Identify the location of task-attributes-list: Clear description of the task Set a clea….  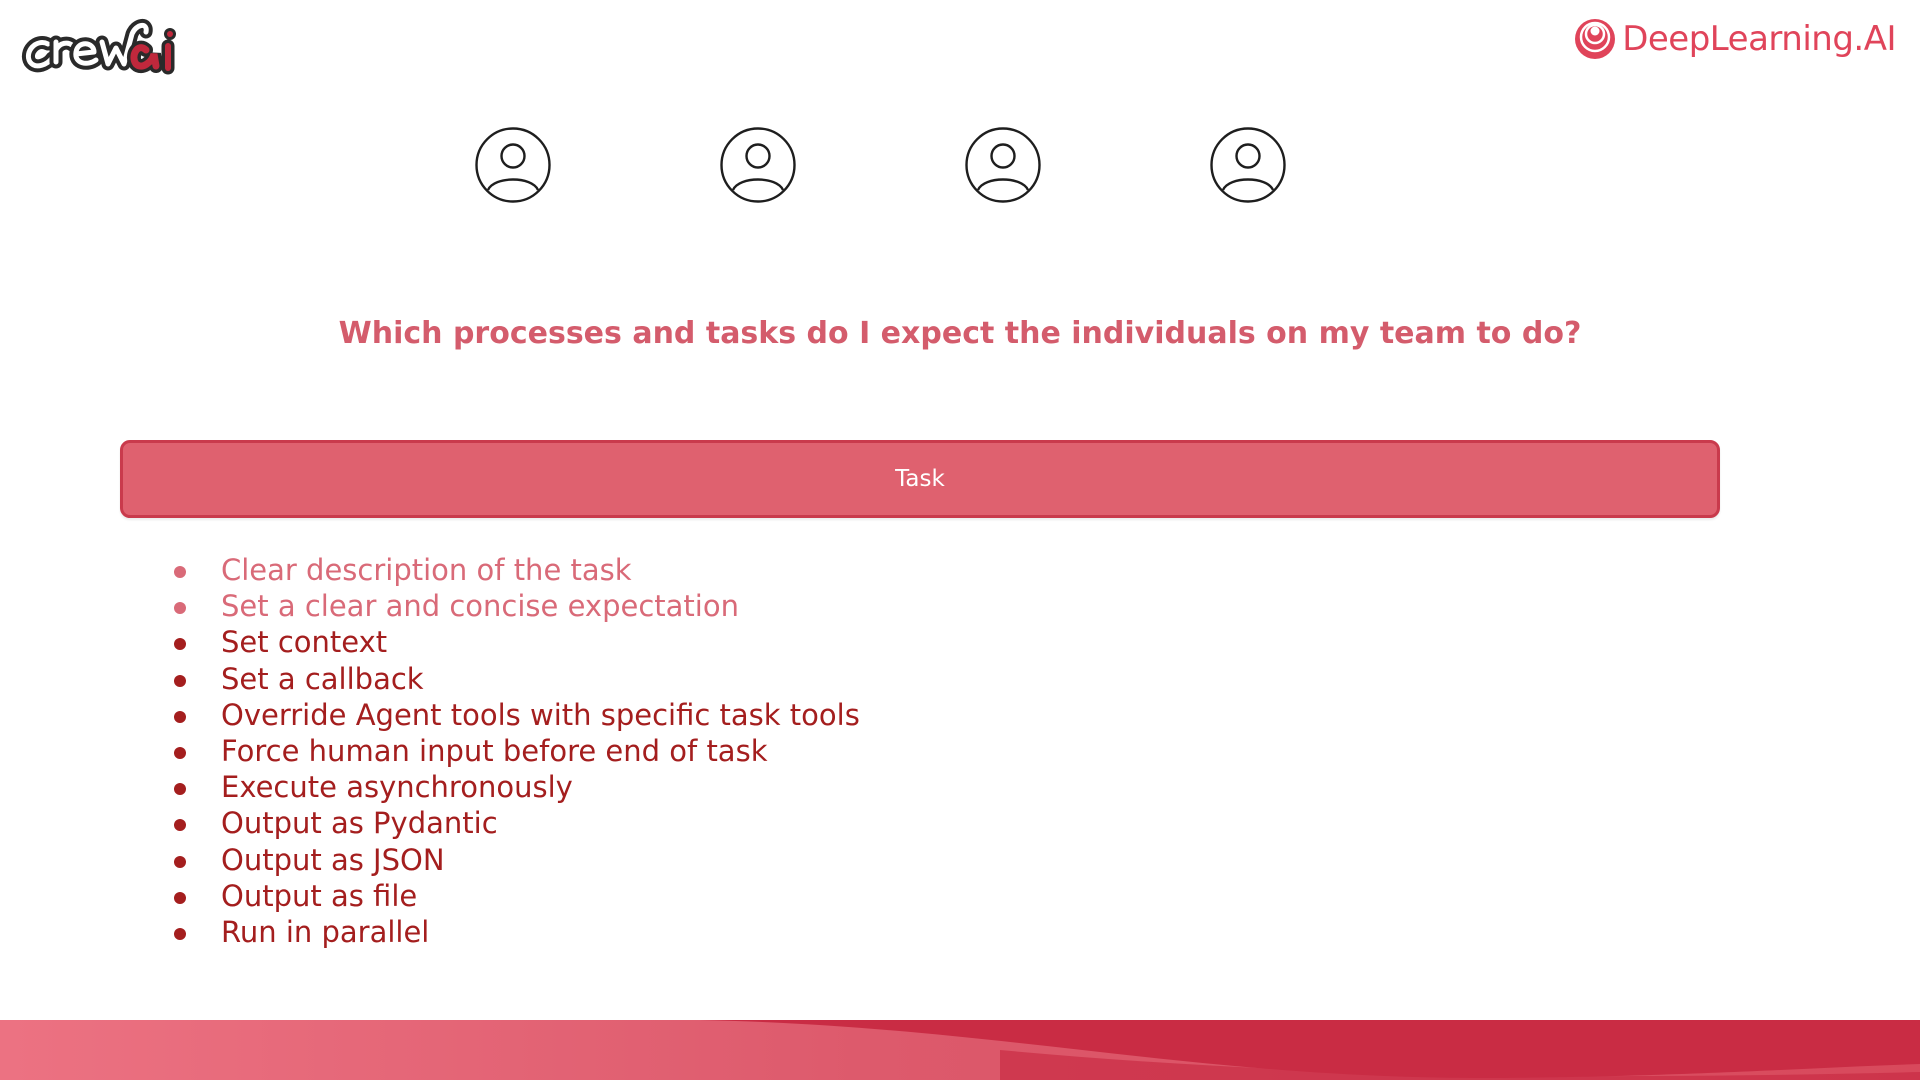
(516, 751).